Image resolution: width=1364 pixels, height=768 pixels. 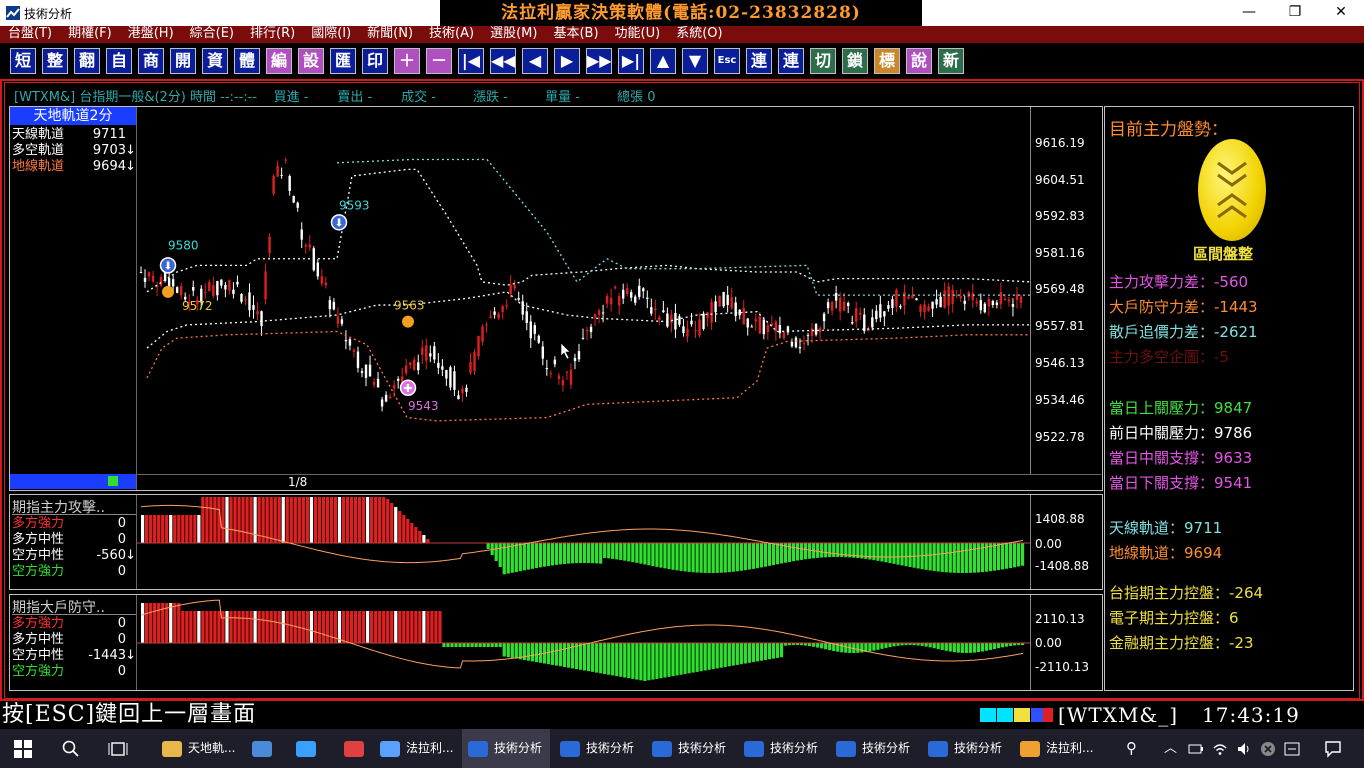 What do you see at coordinates (598, 748) in the screenshot?
I see `taskbar-app-6: 技術分析` at bounding box center [598, 748].